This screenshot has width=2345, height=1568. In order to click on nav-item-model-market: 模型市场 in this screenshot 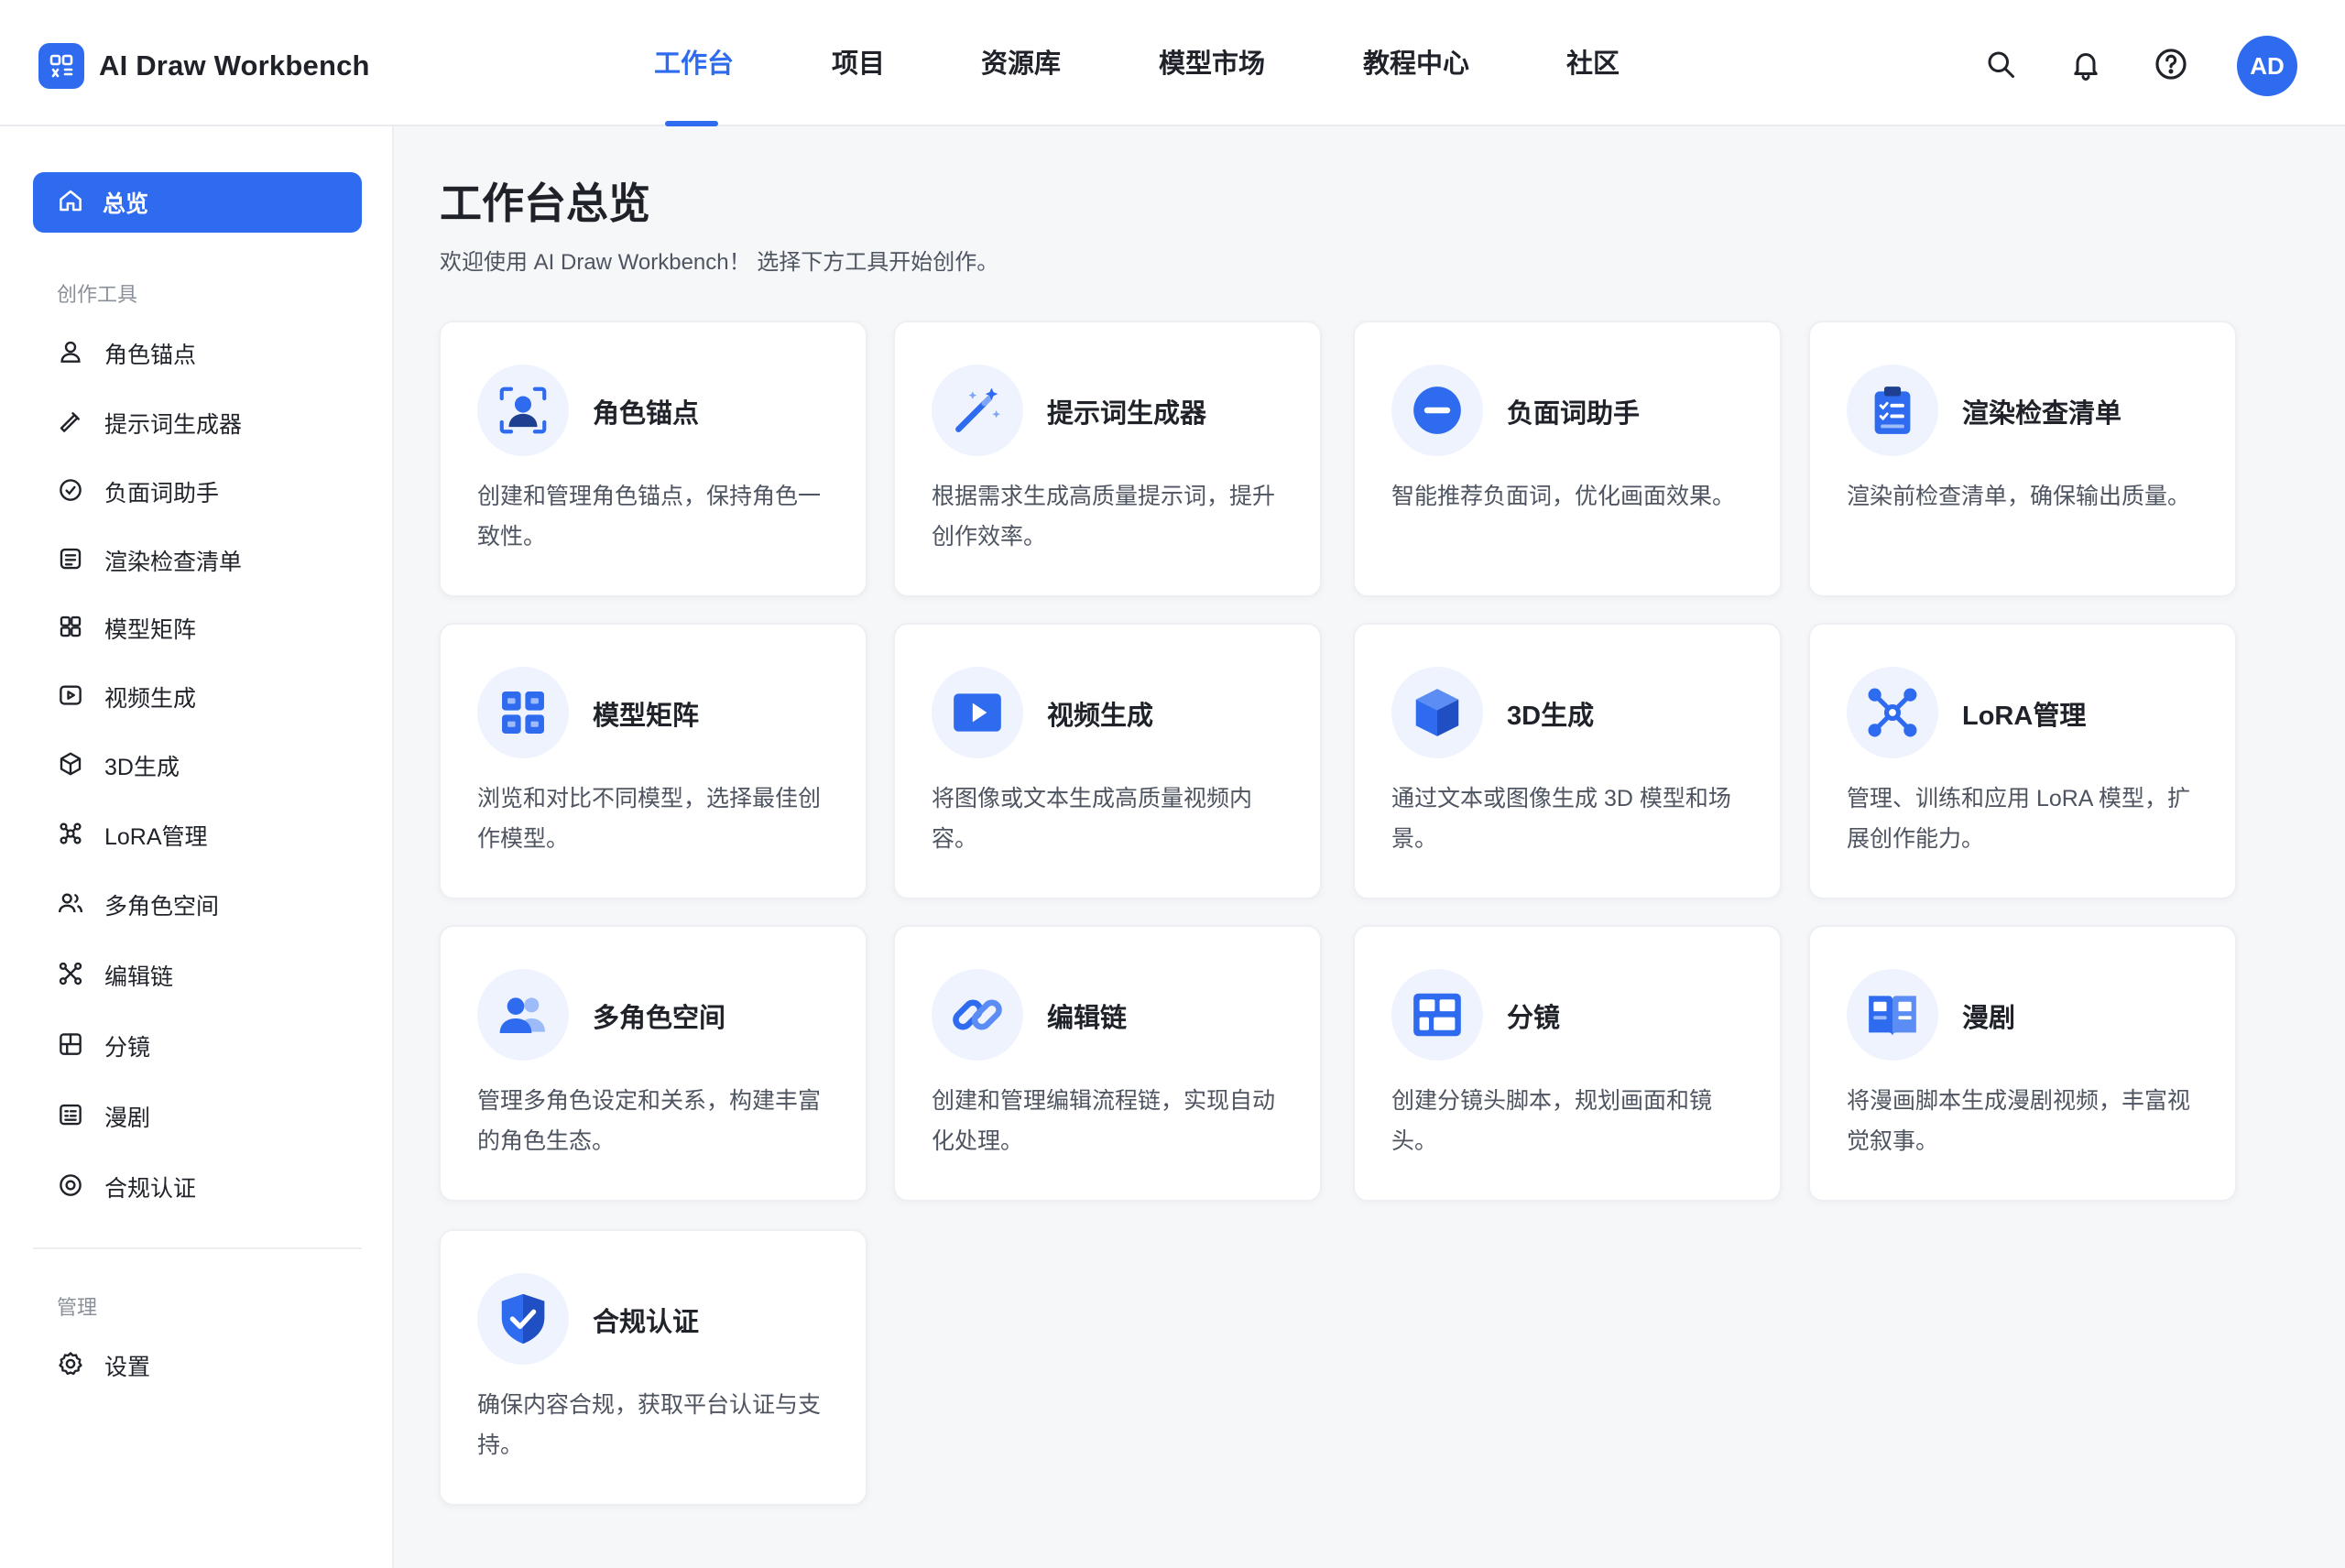, I will do `click(1212, 64)`.